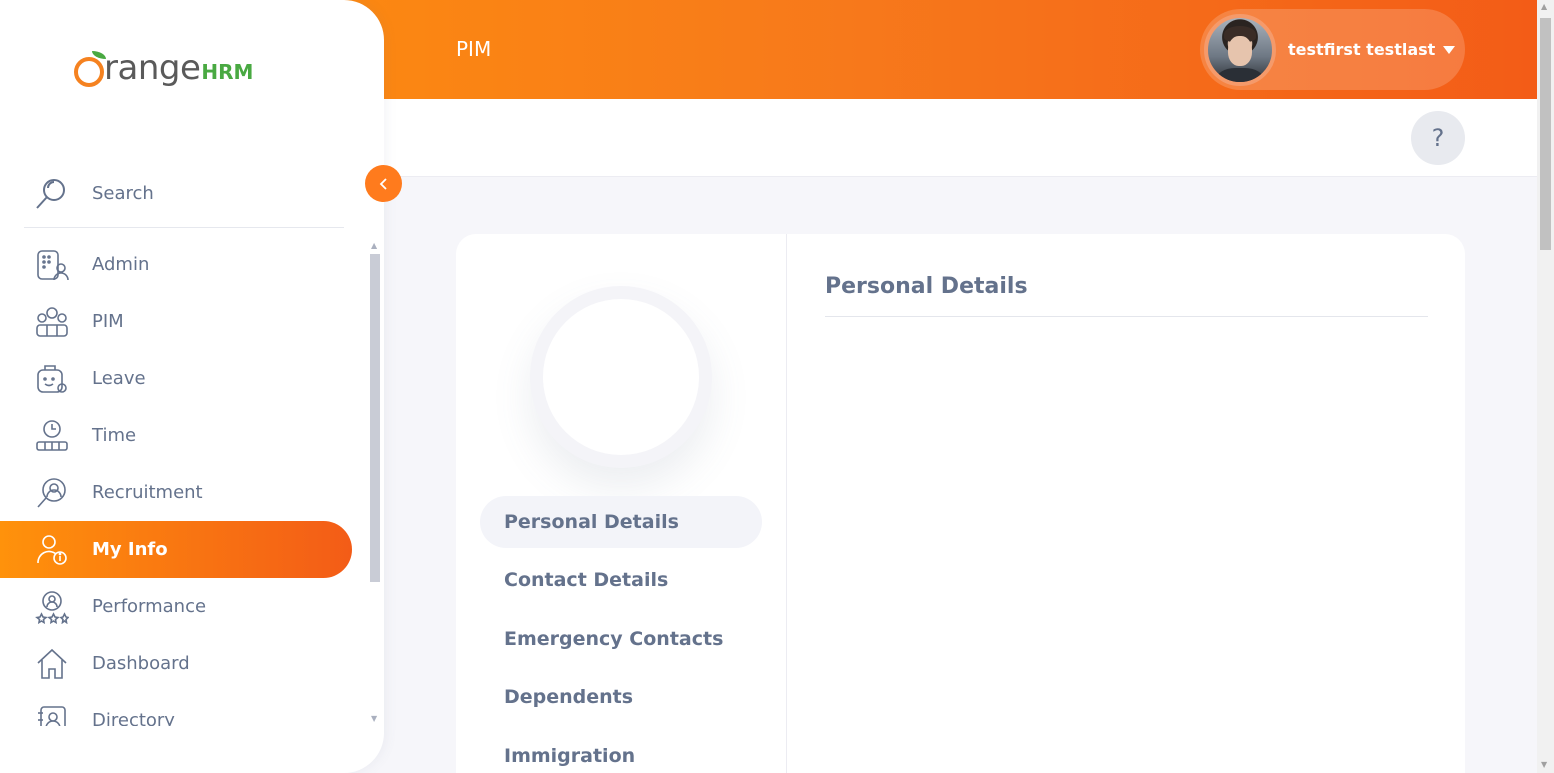 The image size is (1554, 773). What do you see at coordinates (621, 580) in the screenshot?
I see `tab-contact-details: Contact Details` at bounding box center [621, 580].